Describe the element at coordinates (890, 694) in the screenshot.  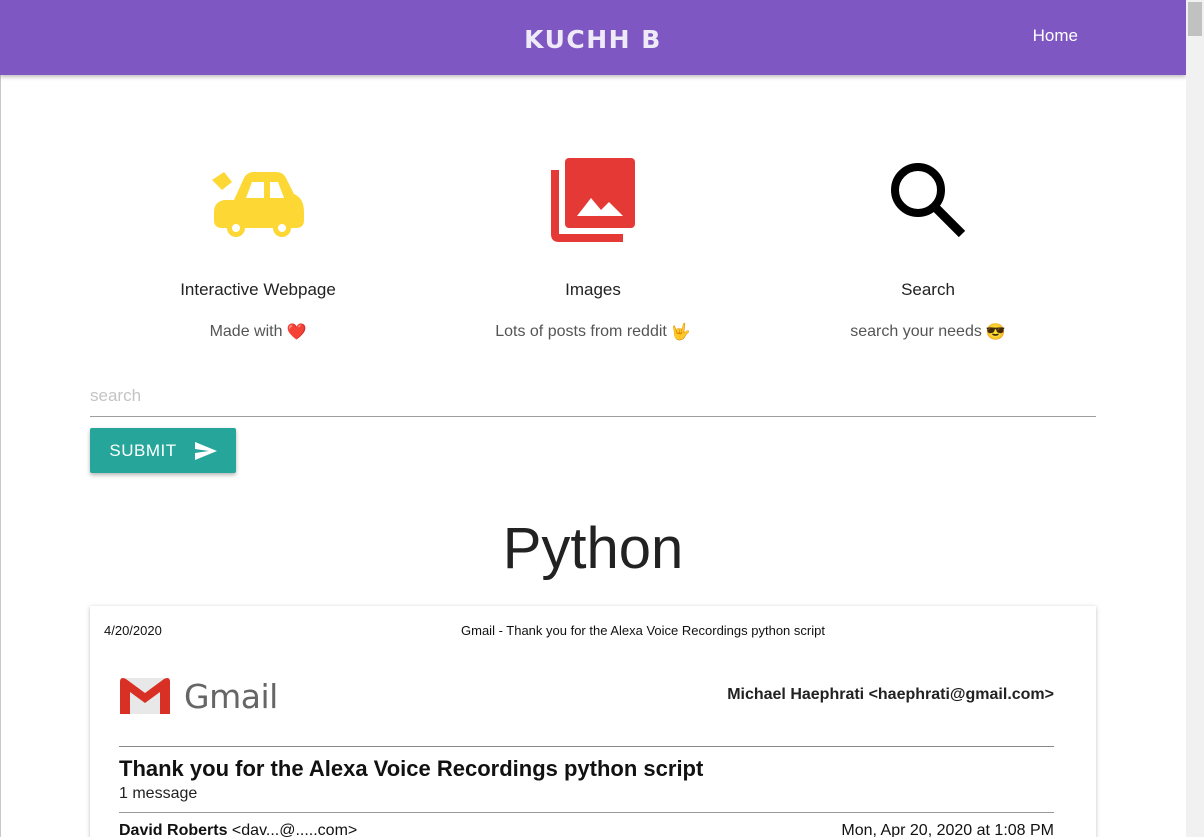
I see `post-from: Michael Haephrati <haephrati@gmail.com>` at that location.